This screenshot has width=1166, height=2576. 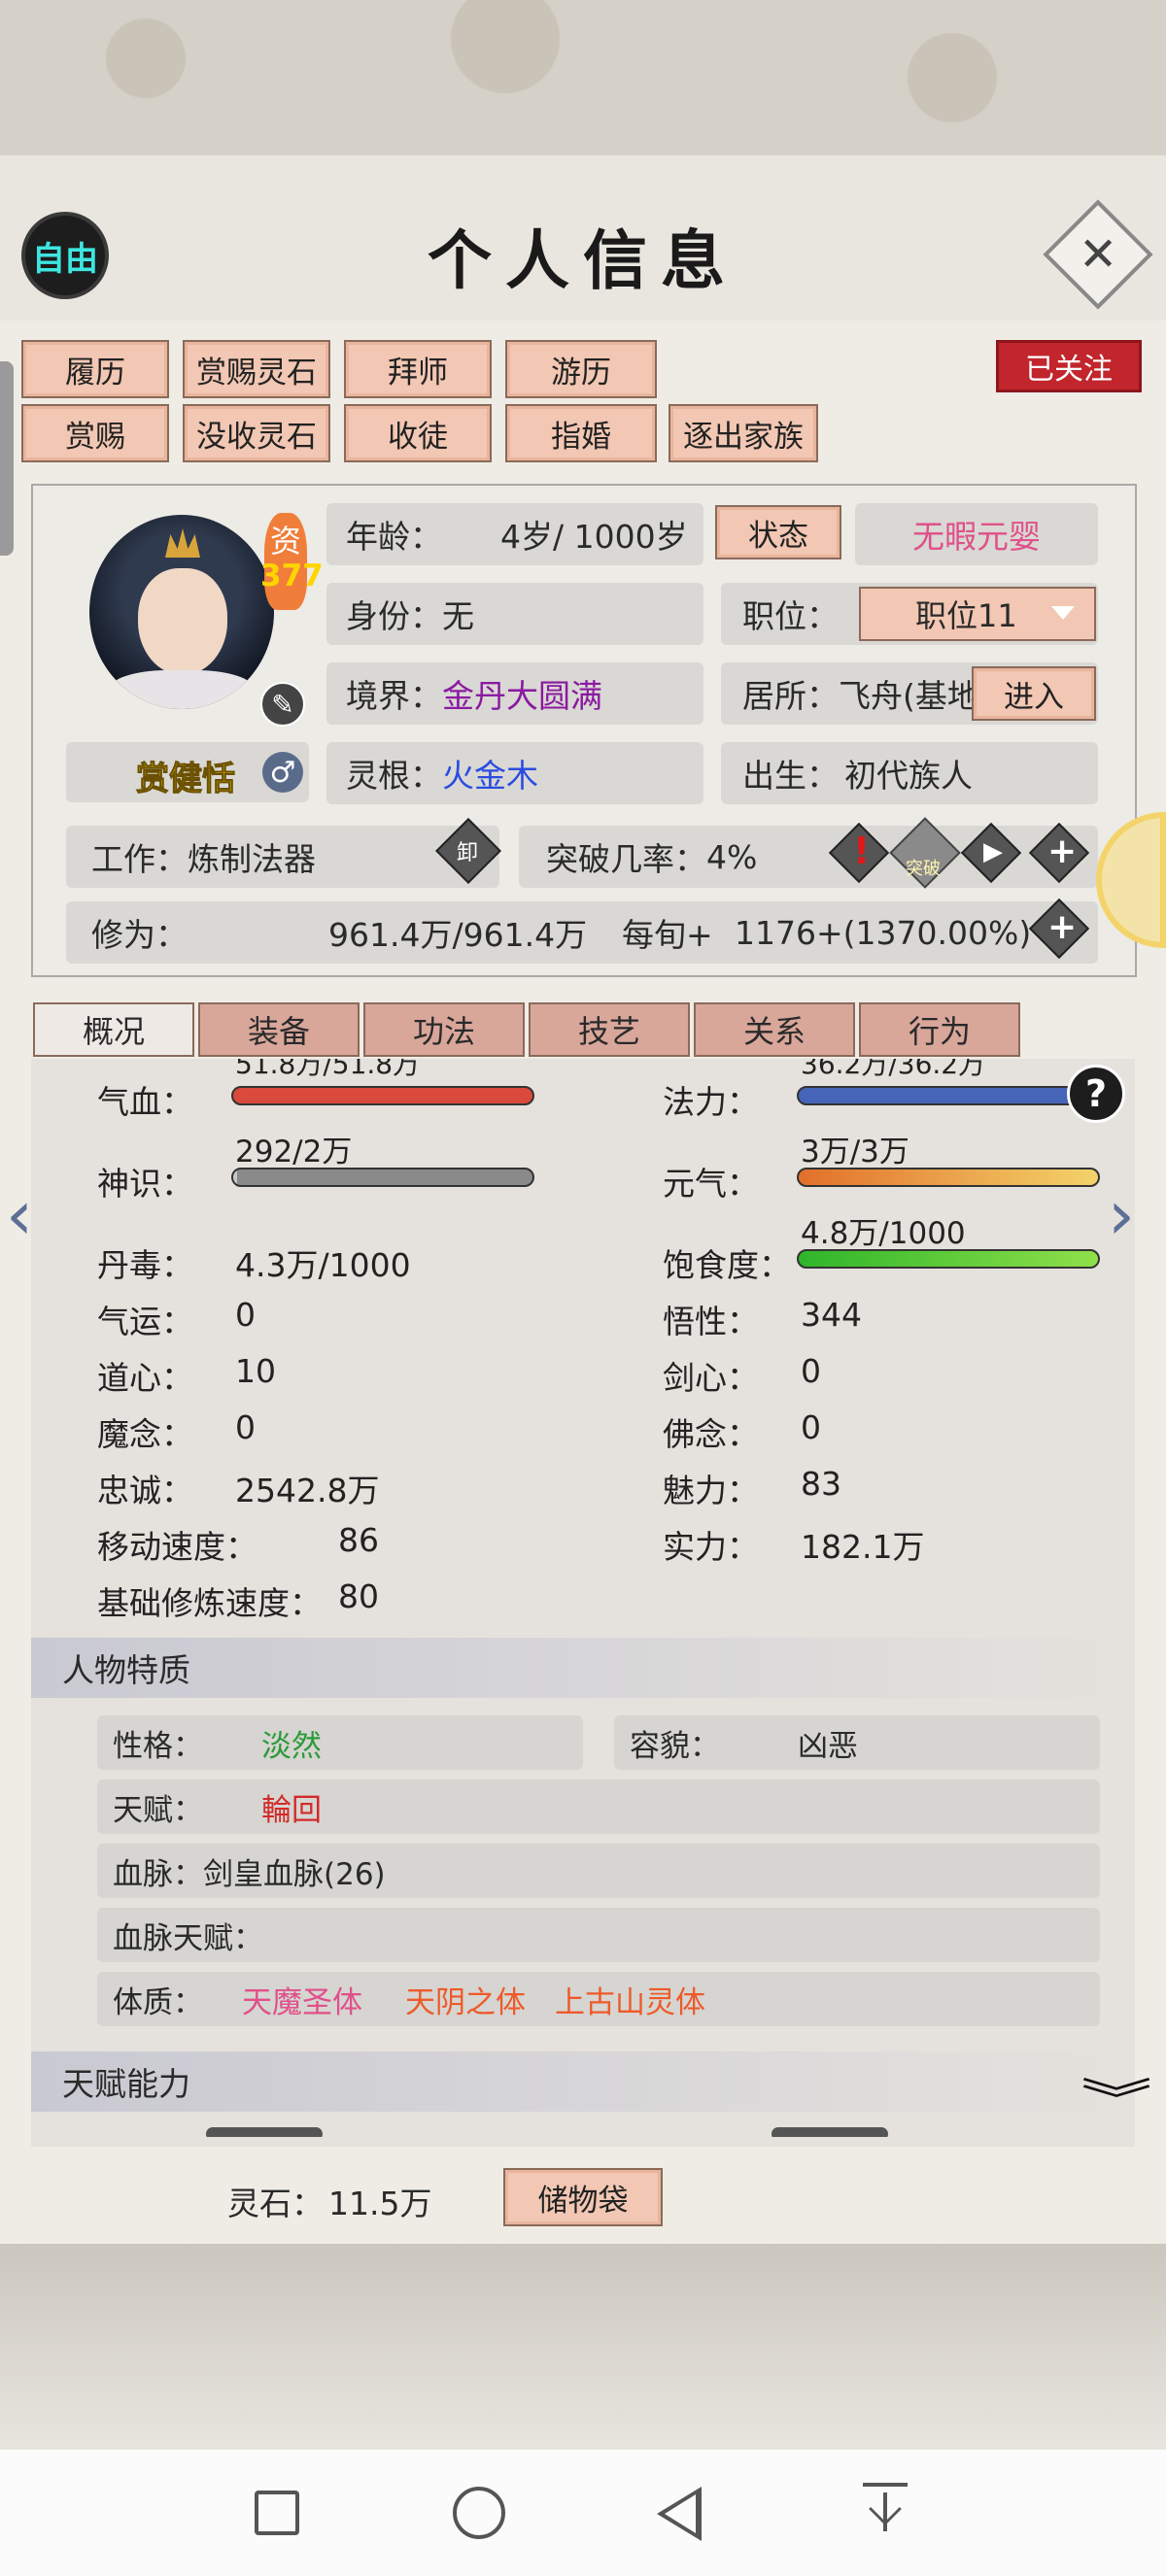 What do you see at coordinates (855, 1152) in the screenshot?
I see `yuanqi-value: 3万/3万` at bounding box center [855, 1152].